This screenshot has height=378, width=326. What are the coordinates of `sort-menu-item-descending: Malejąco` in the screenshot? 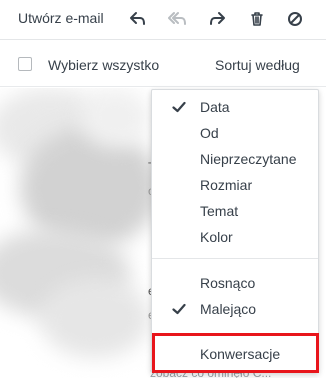 It's located at (235, 309).